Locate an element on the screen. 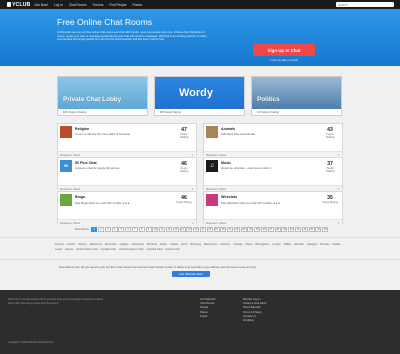  page-link: 9 is located at coordinates (148, 229).